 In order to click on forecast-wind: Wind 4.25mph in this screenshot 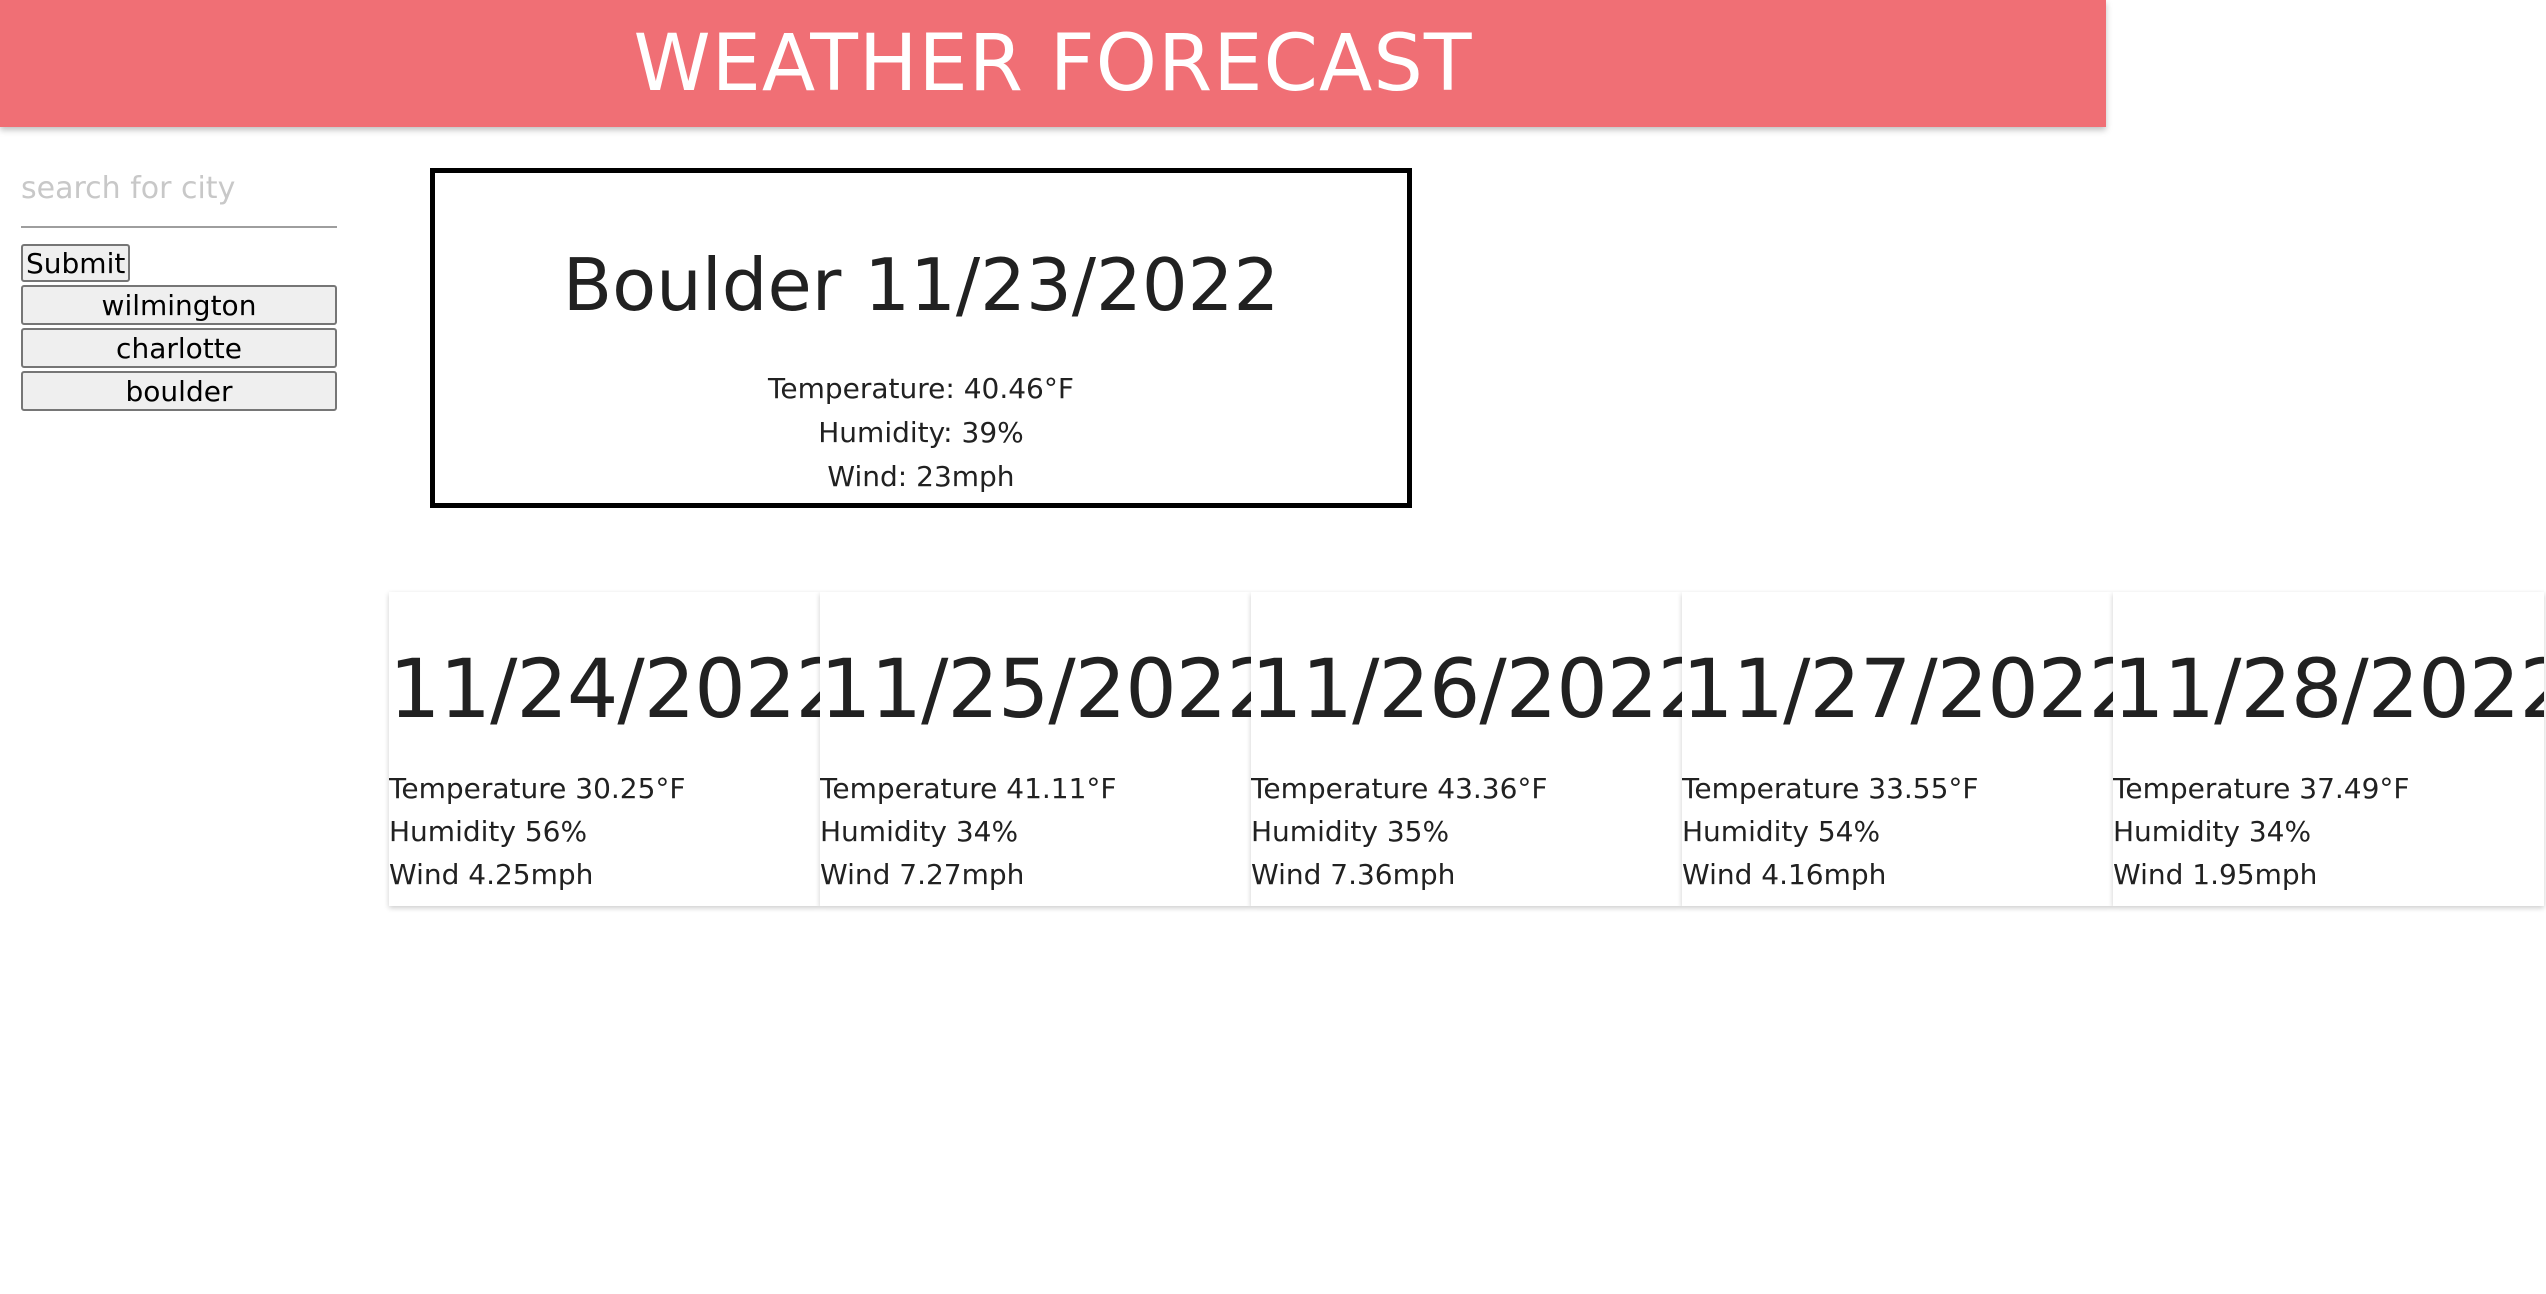, I will do `click(491, 874)`.